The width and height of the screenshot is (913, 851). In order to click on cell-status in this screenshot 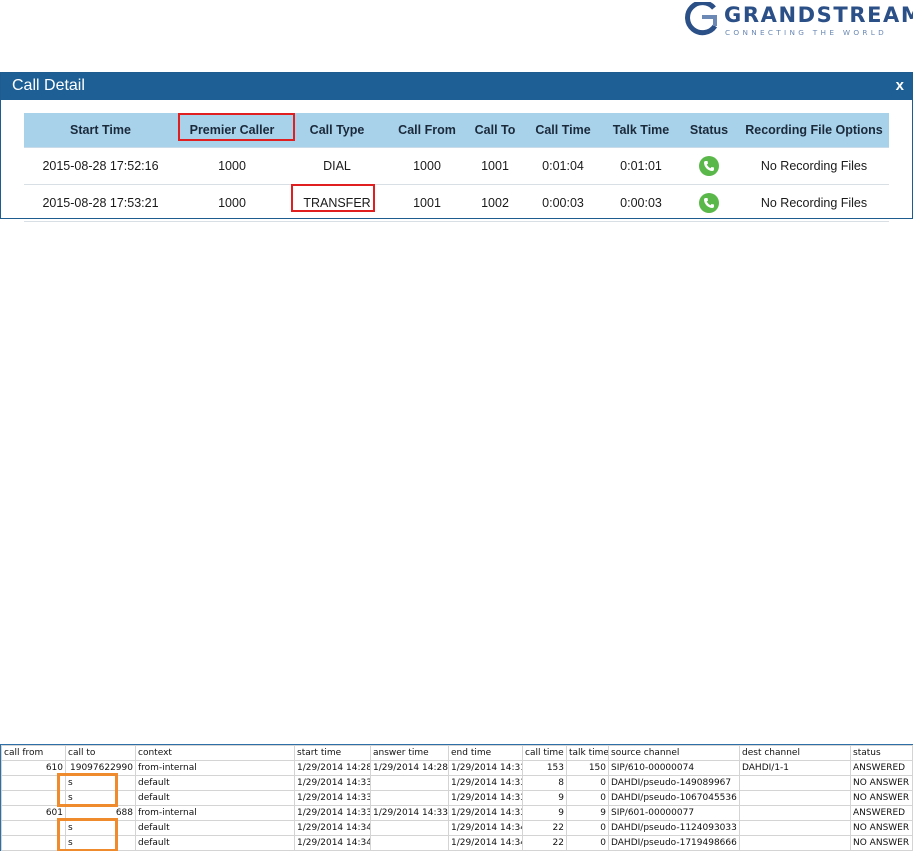, I will do `click(709, 203)`.